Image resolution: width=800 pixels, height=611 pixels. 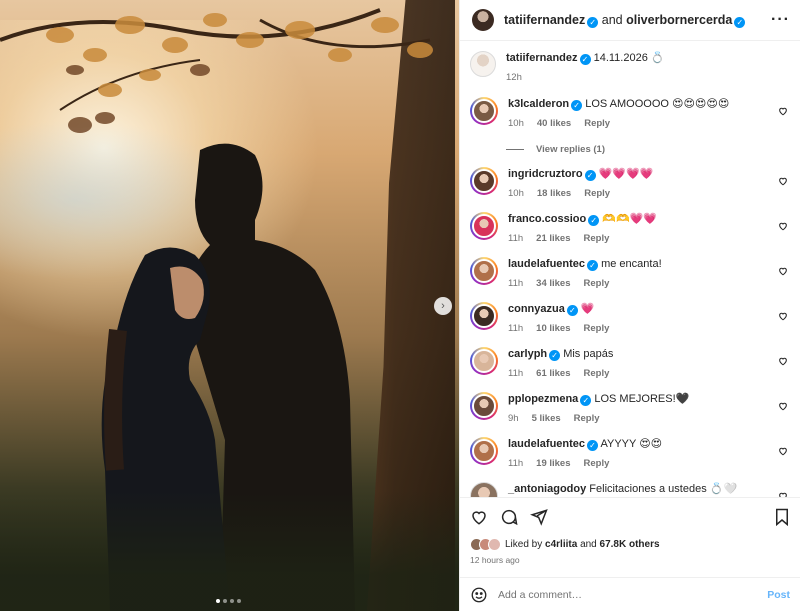 I want to click on liker-username: c4rliita, so click(x=561, y=544).